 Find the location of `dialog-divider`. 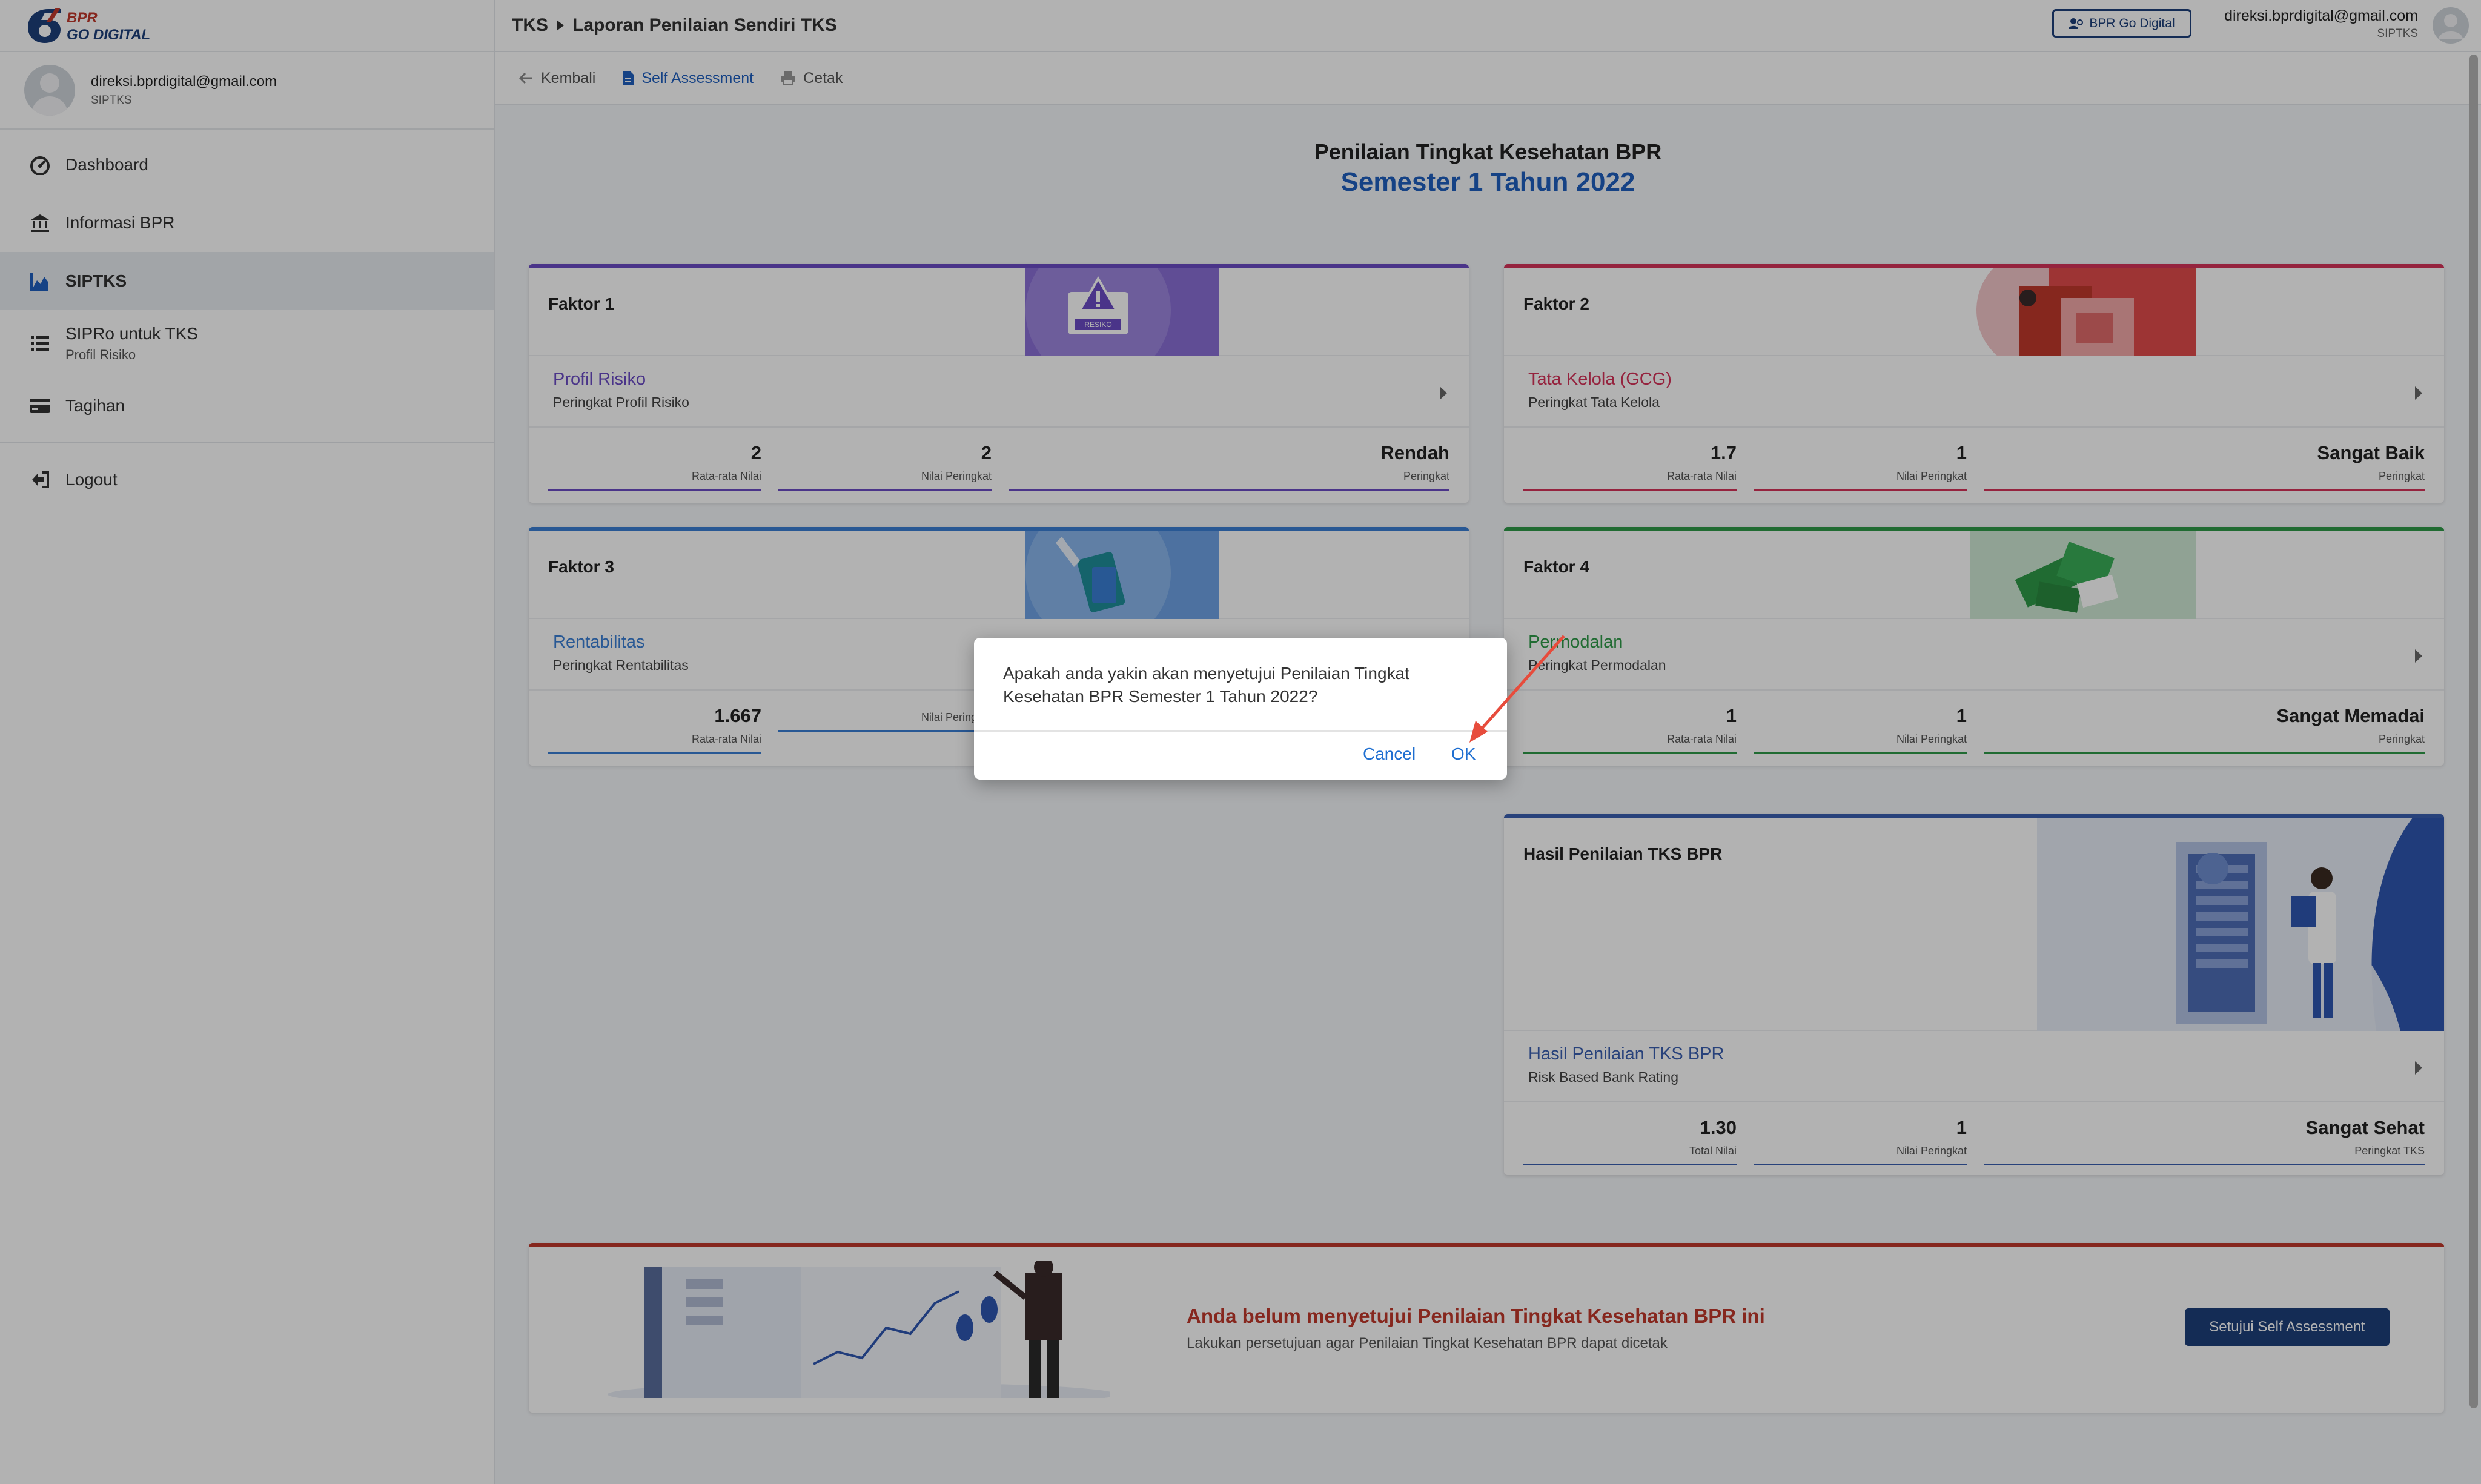

dialog-divider is located at coordinates (1240, 731).